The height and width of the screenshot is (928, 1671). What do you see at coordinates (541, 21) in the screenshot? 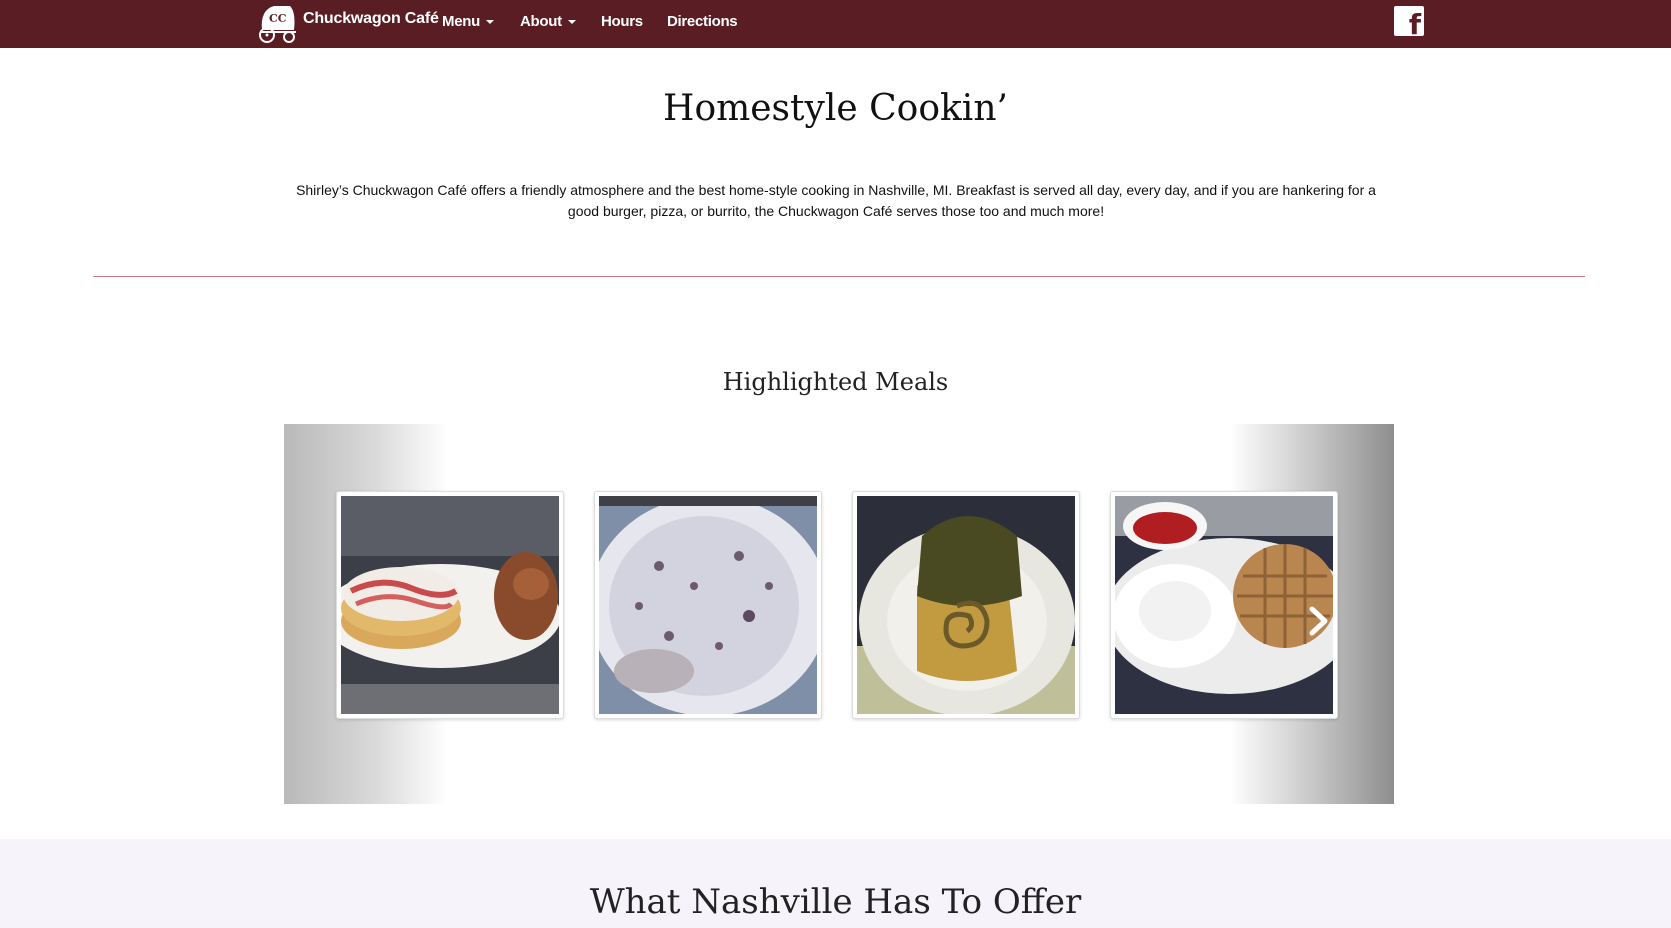
I see `nav-about-label: About` at bounding box center [541, 21].